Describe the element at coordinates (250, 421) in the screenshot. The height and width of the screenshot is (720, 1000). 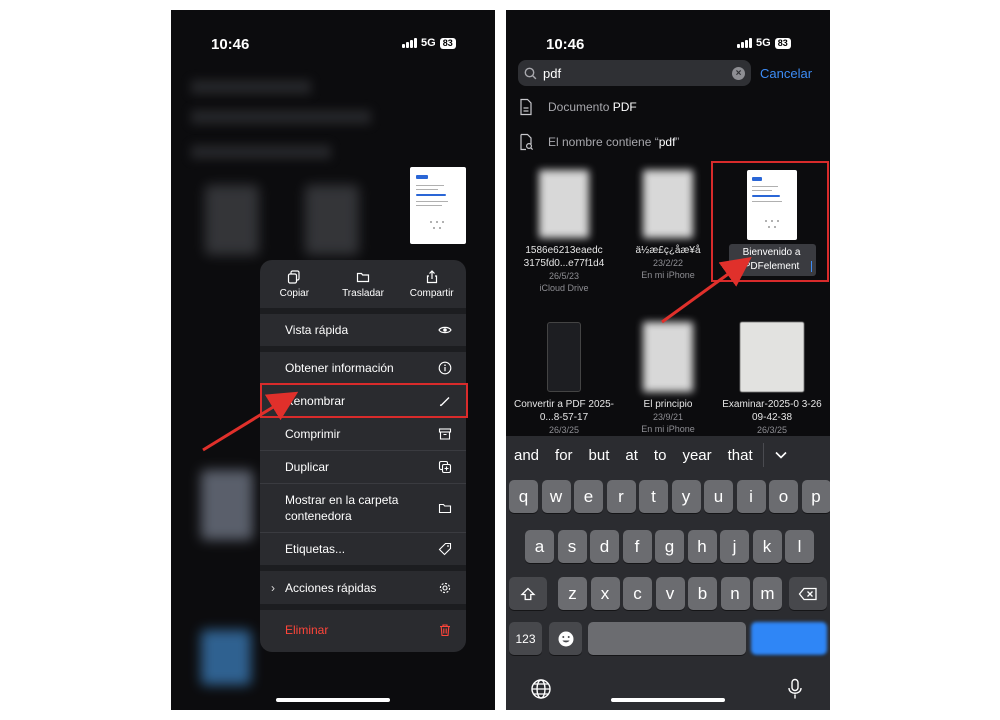
I see `arrow-to-rename` at that location.